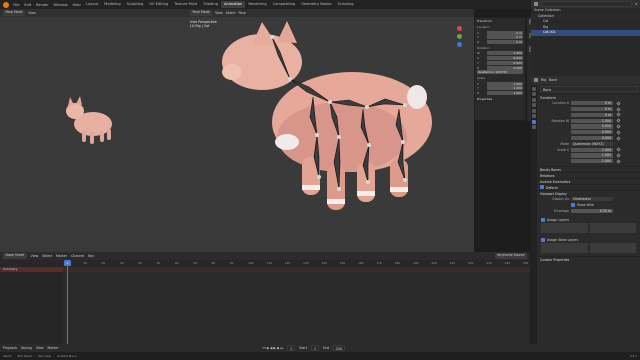 The image size is (640, 360). Describe the element at coordinates (31, 269) in the screenshot. I see `summary-channel: Summary` at that location.